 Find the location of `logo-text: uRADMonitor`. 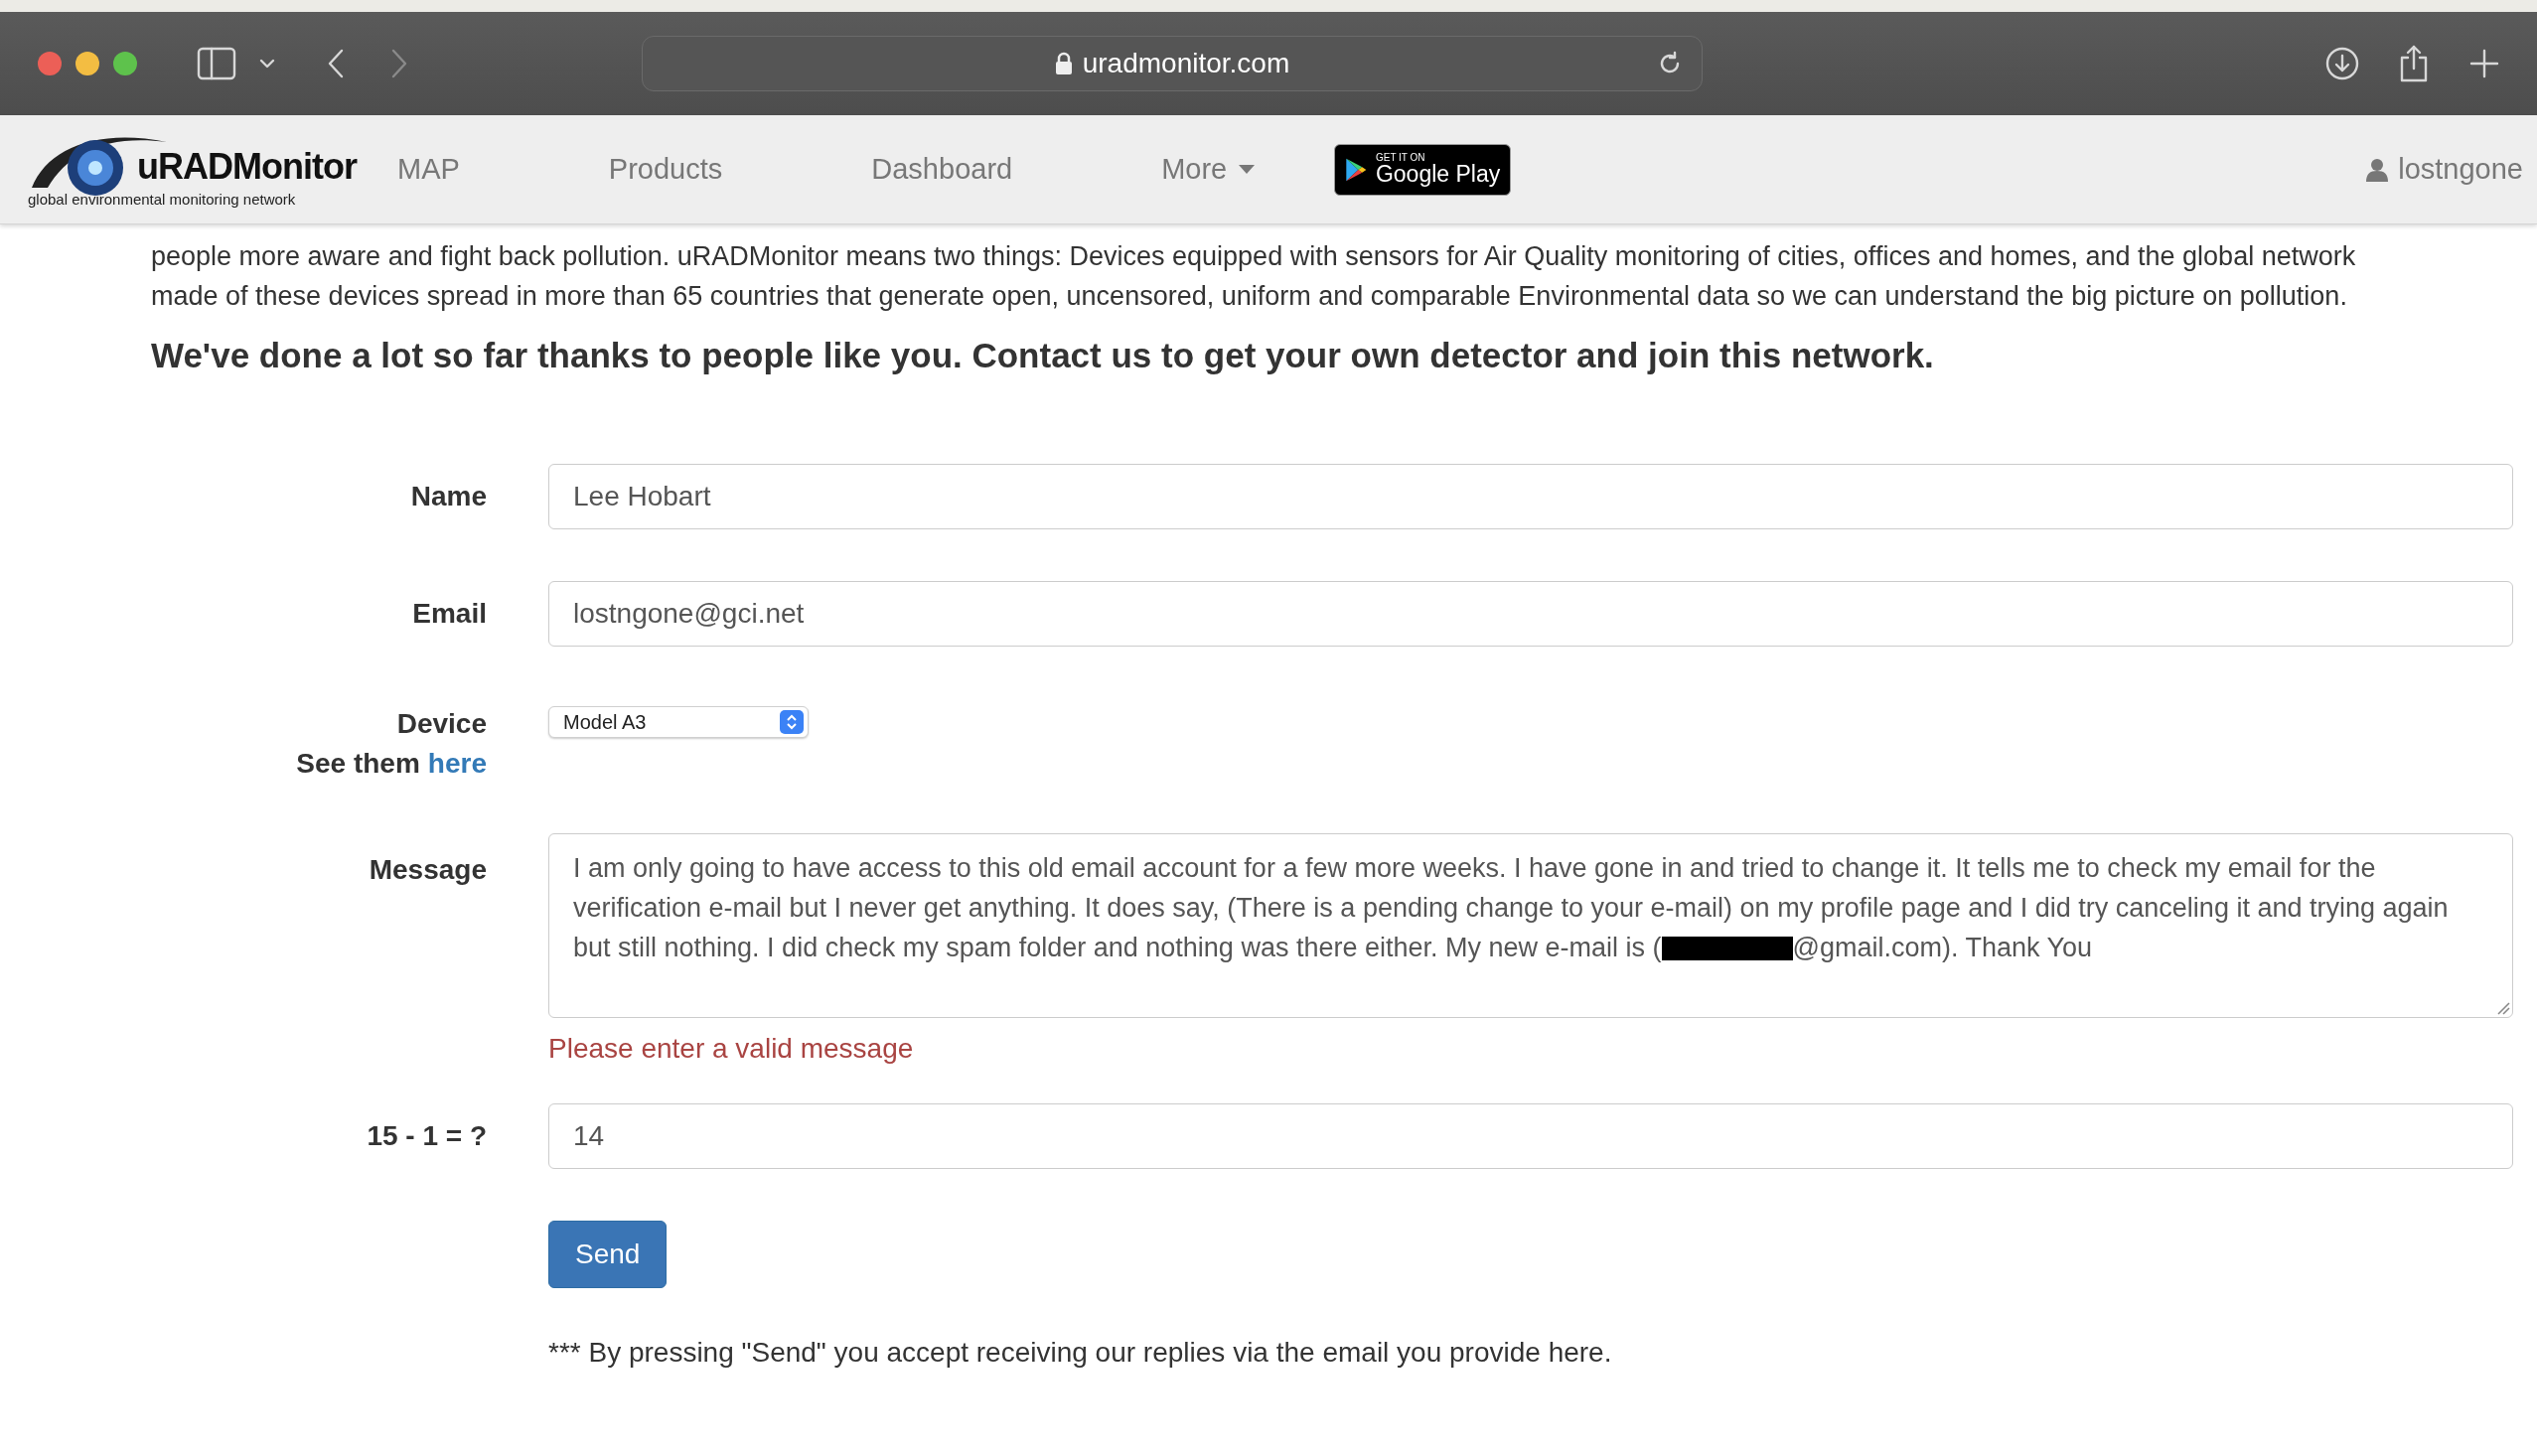

logo-text: uRADMonitor is located at coordinates (247, 167).